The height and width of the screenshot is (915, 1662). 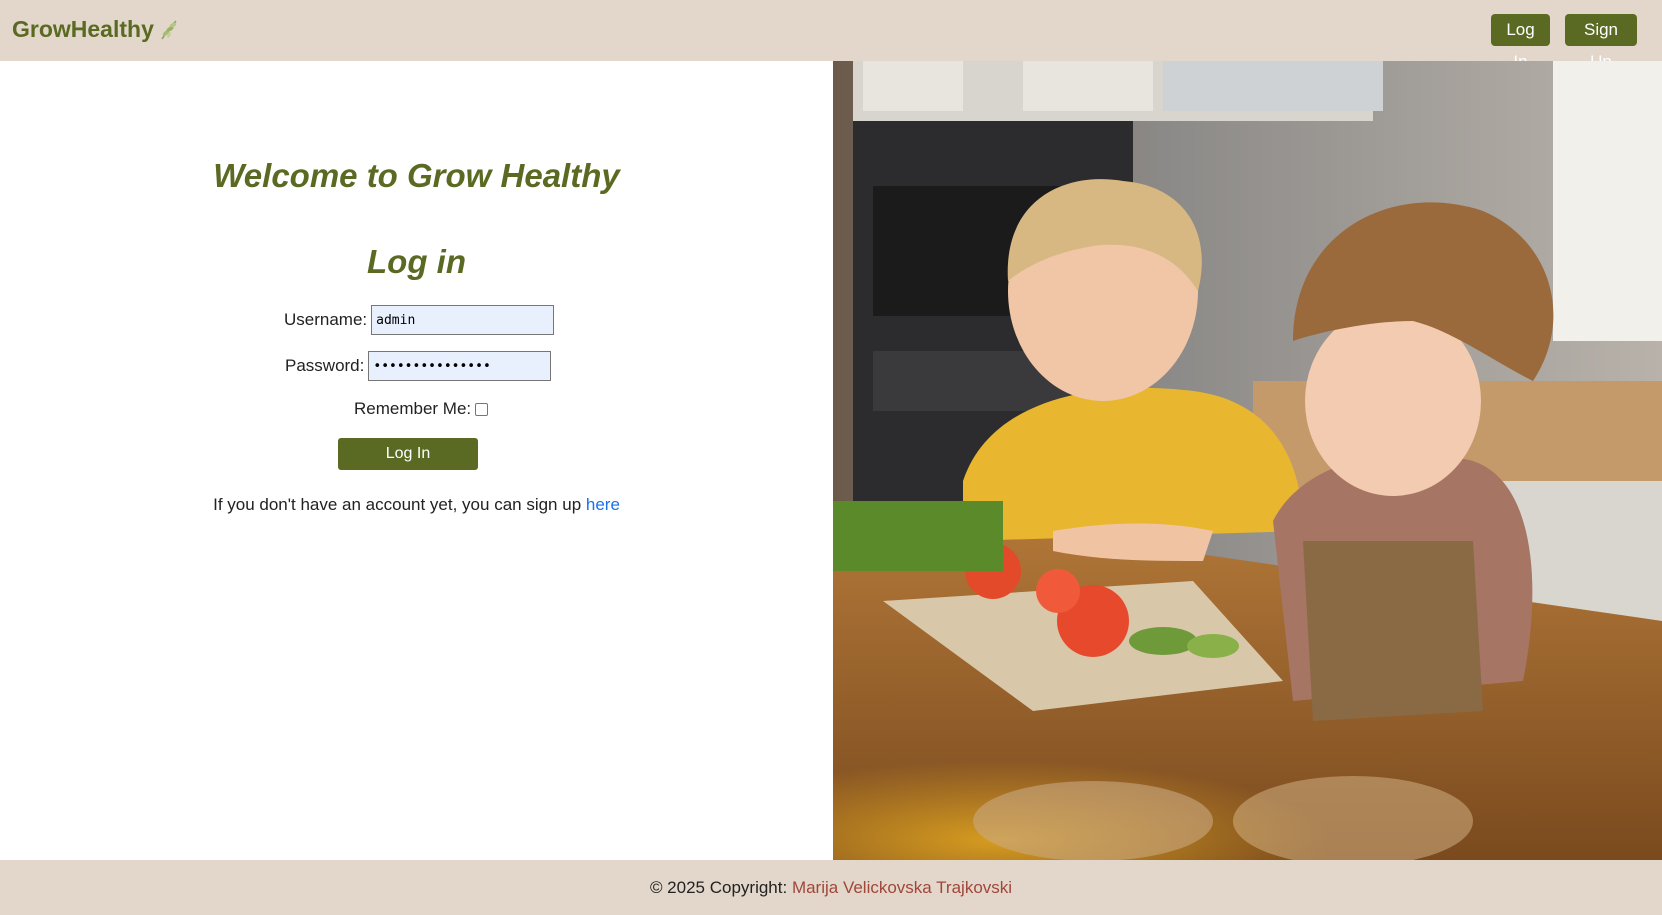 What do you see at coordinates (416, 175) in the screenshot?
I see `welcome-heading: Welcome to Grow Healthy` at bounding box center [416, 175].